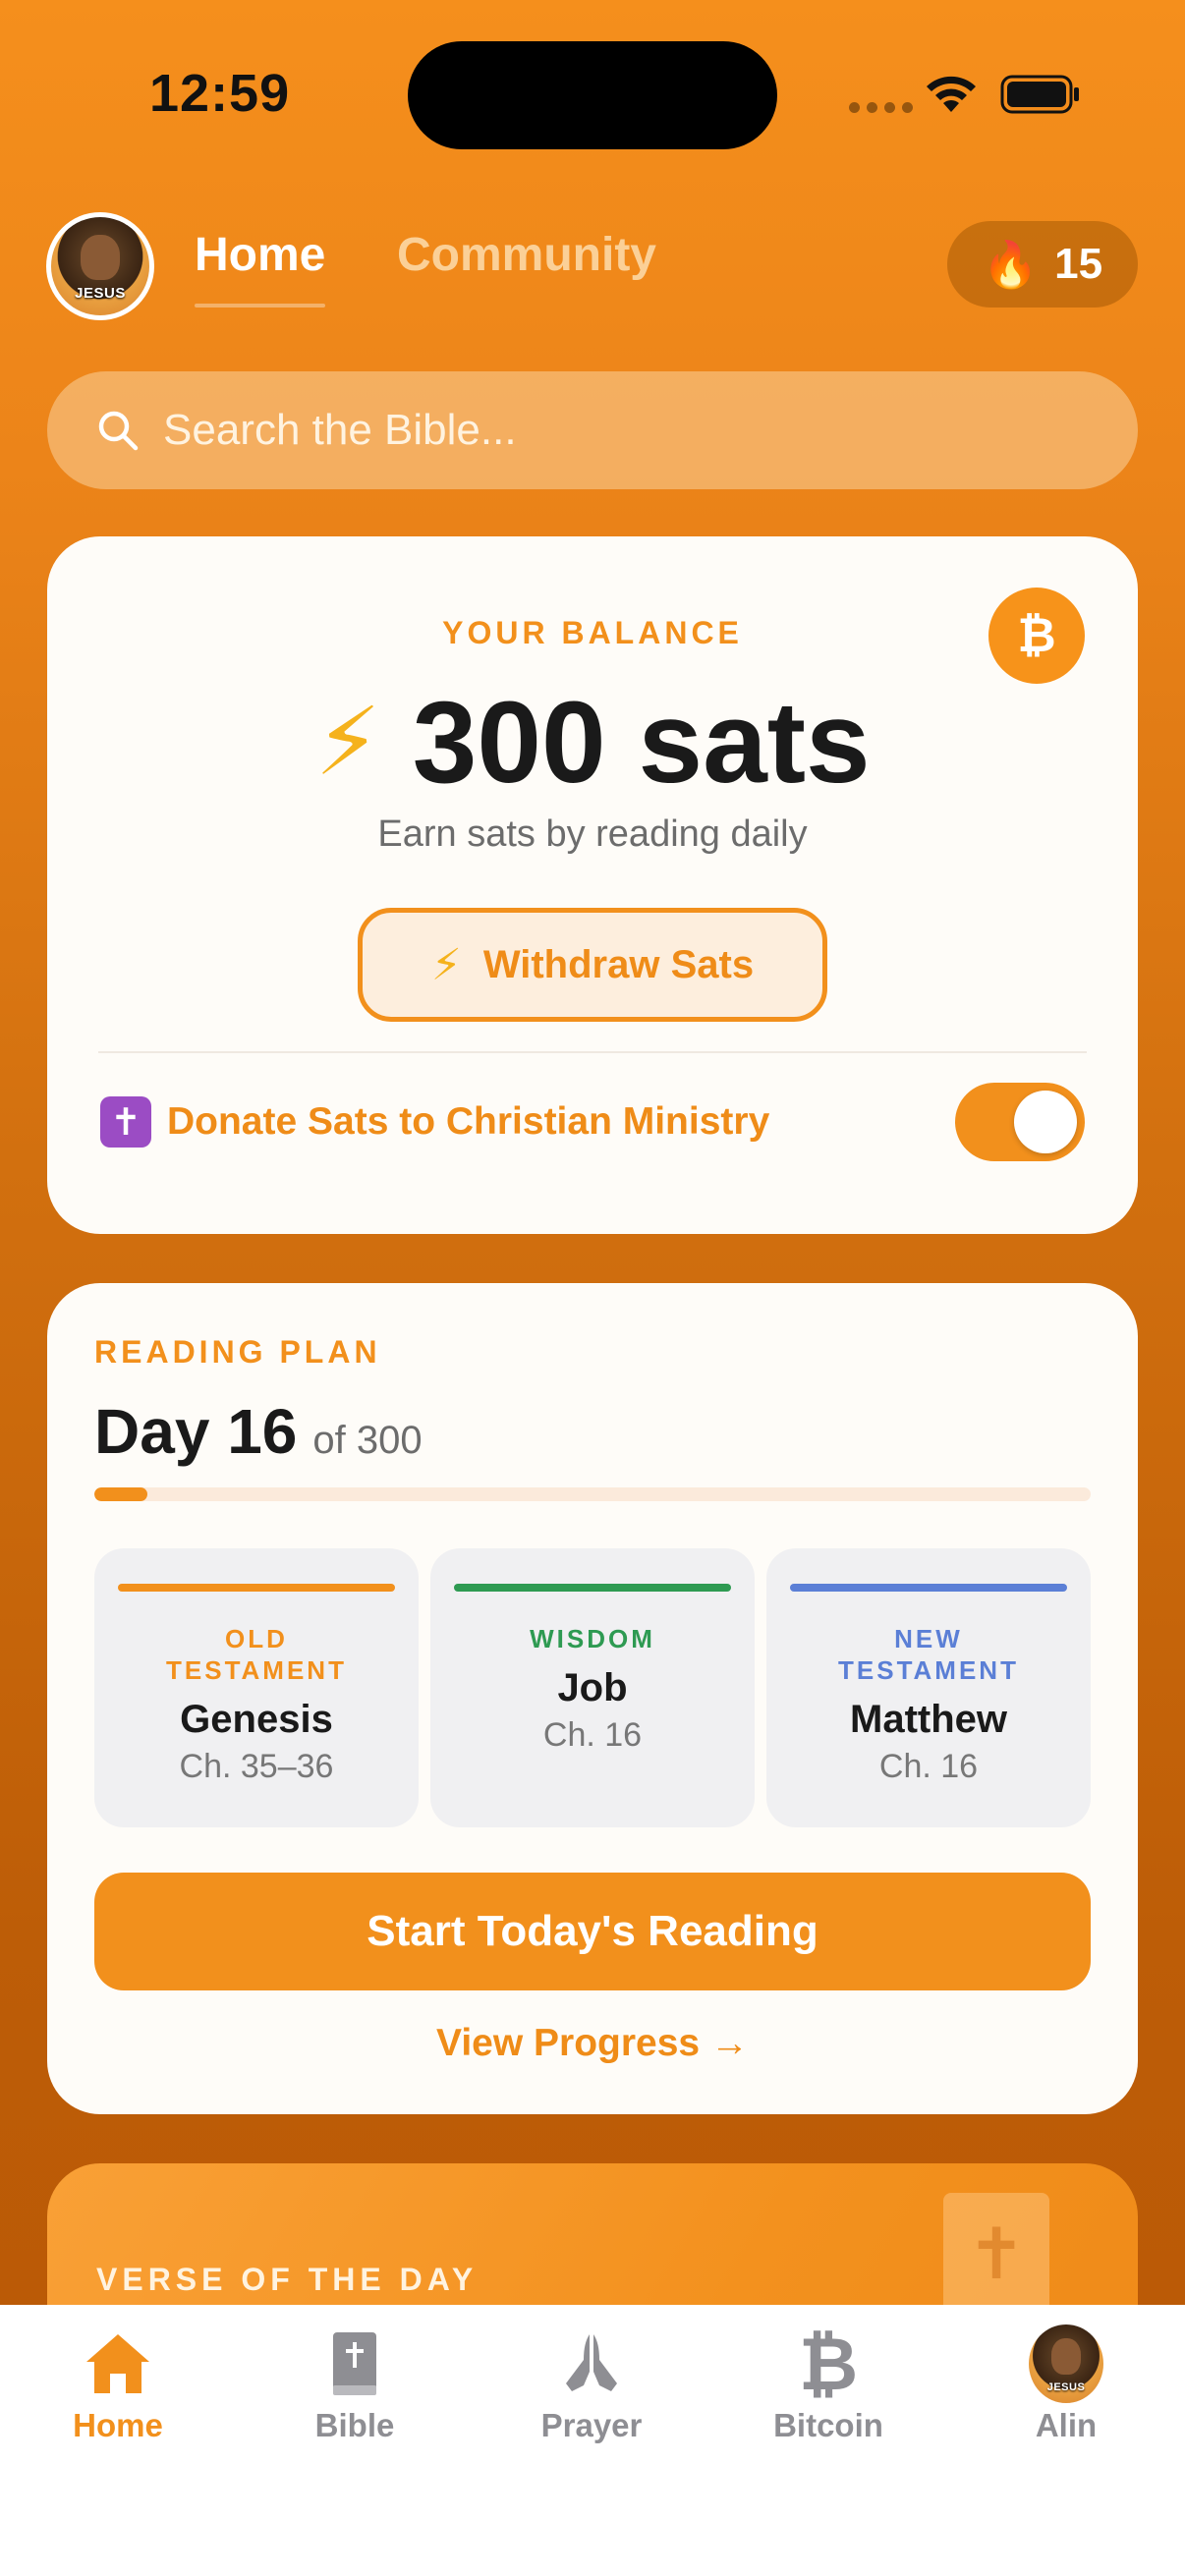 The height and width of the screenshot is (2576, 1185). I want to click on verse-label: VERSE OF THE DAY, so click(288, 2279).